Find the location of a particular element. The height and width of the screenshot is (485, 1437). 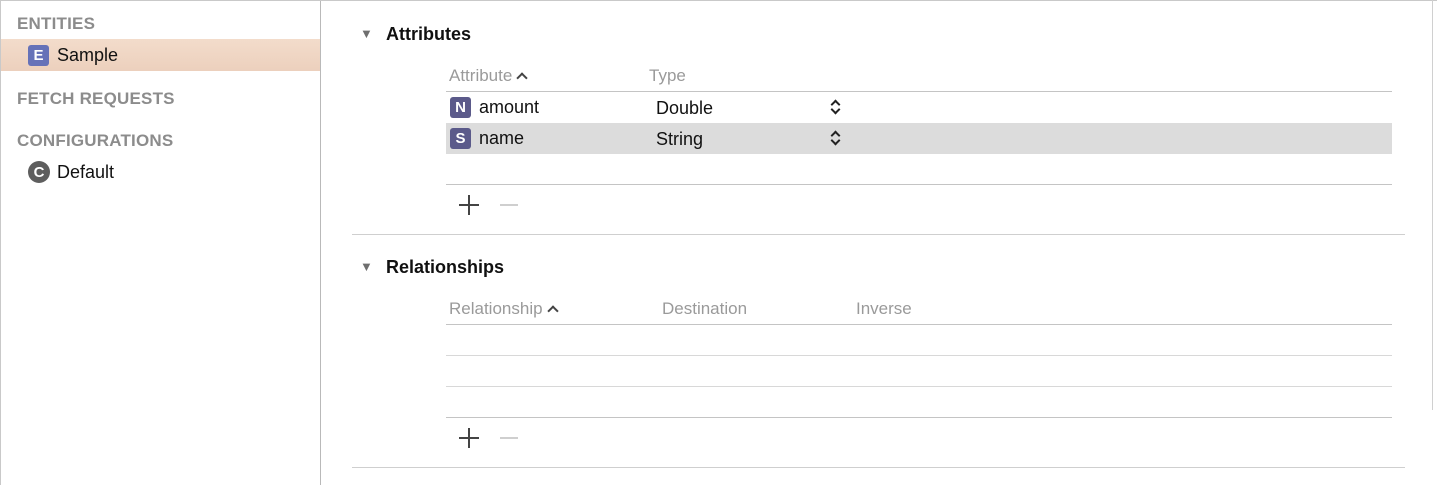

header-divider is located at coordinates (919, 324).